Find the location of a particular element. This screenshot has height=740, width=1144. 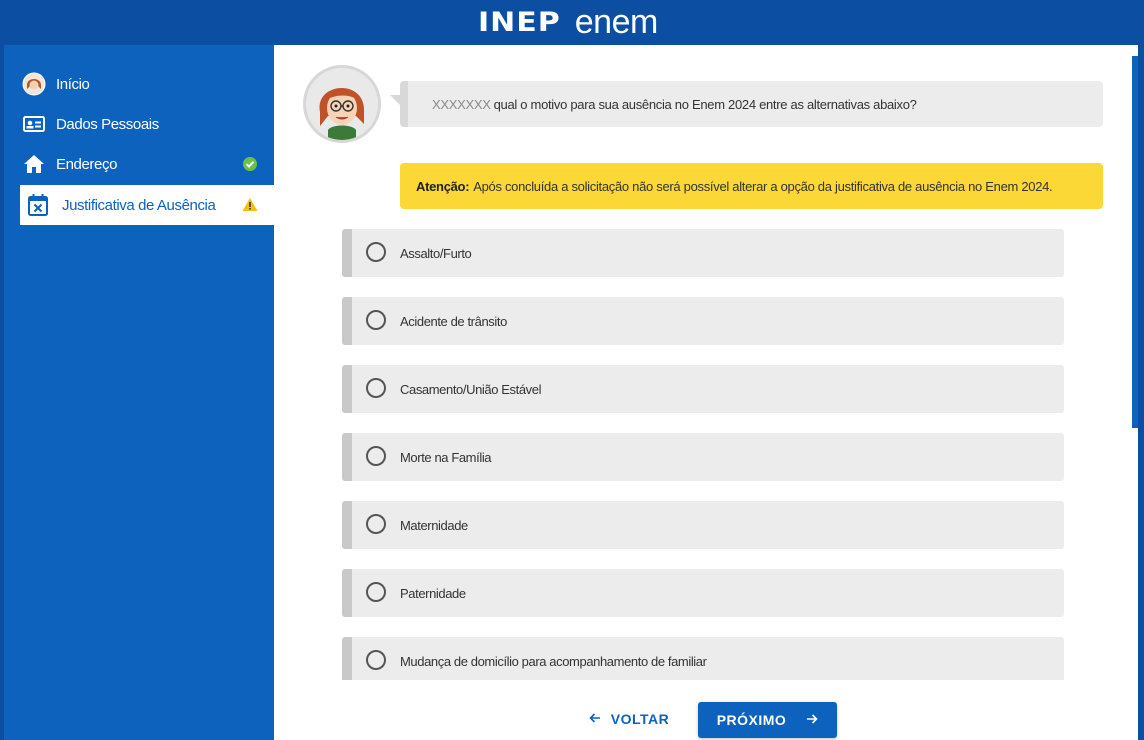

scrollbar-thumb is located at coordinates (1135, 242).